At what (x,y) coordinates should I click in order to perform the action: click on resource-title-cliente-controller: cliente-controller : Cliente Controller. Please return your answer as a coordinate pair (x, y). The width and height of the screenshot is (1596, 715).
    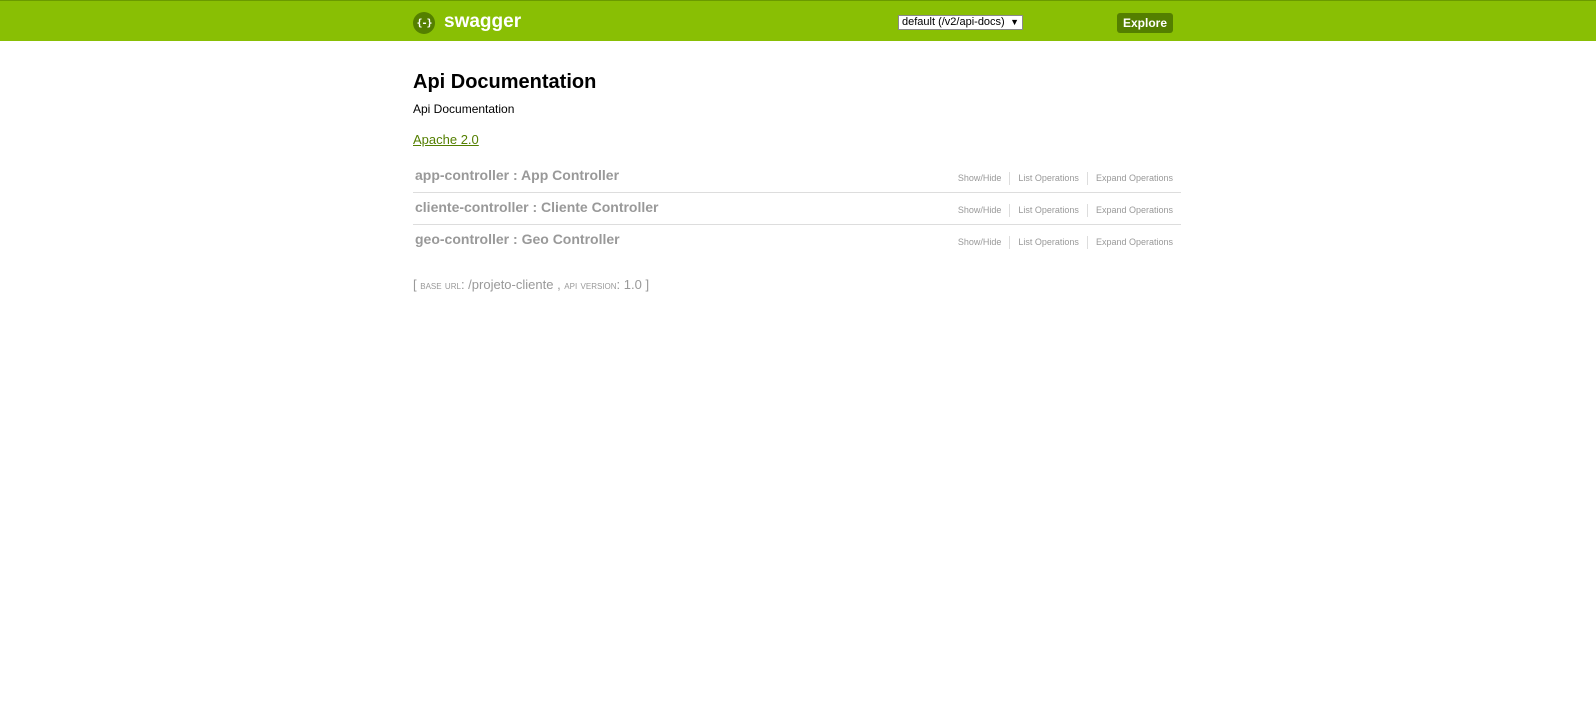
    Looking at the image, I should click on (537, 207).